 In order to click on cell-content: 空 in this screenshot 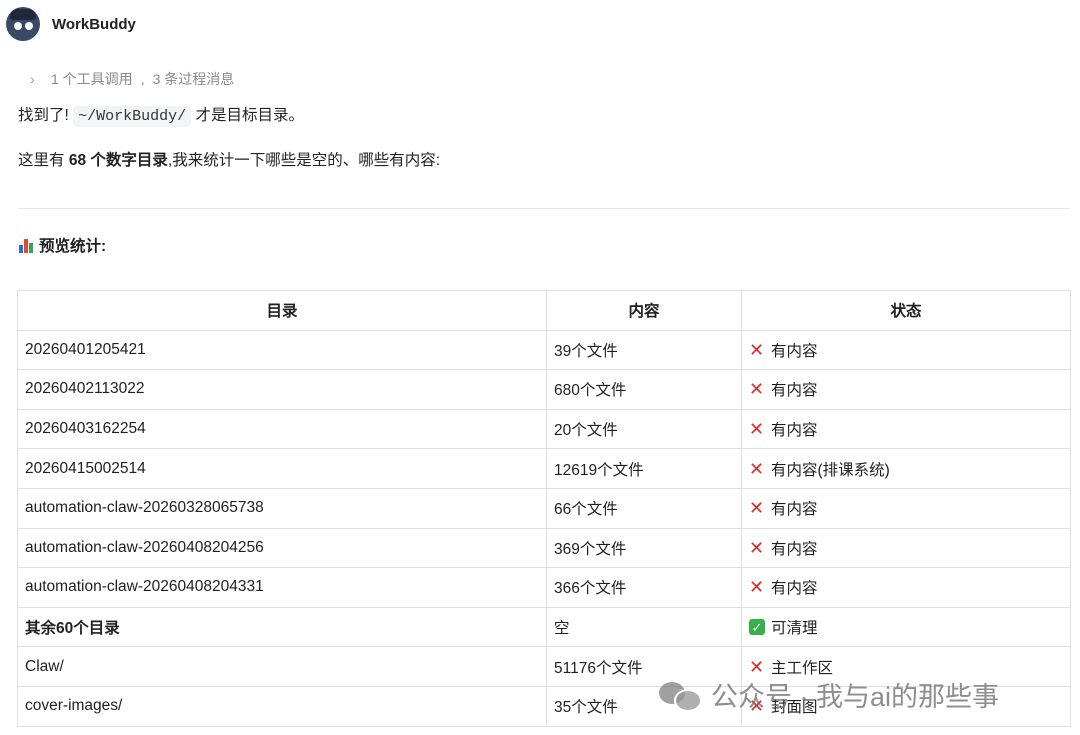, I will do `click(644, 627)`.